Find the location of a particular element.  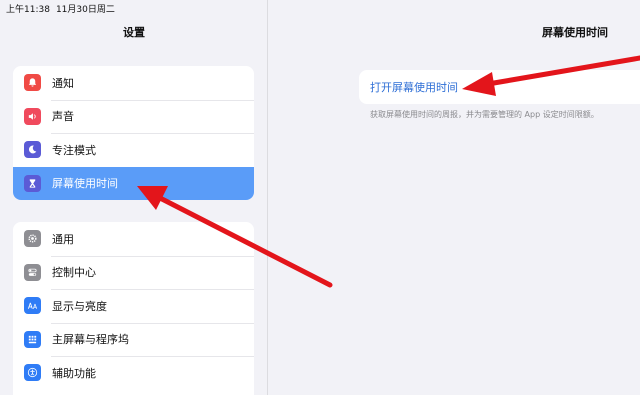

accessibility-icon is located at coordinates (32, 373).